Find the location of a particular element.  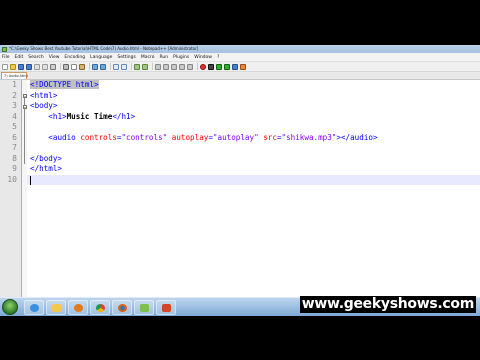

line-number-gutter: 1 2 3 4 5 6 7 8 9 10 is located at coordinates (11, 189).